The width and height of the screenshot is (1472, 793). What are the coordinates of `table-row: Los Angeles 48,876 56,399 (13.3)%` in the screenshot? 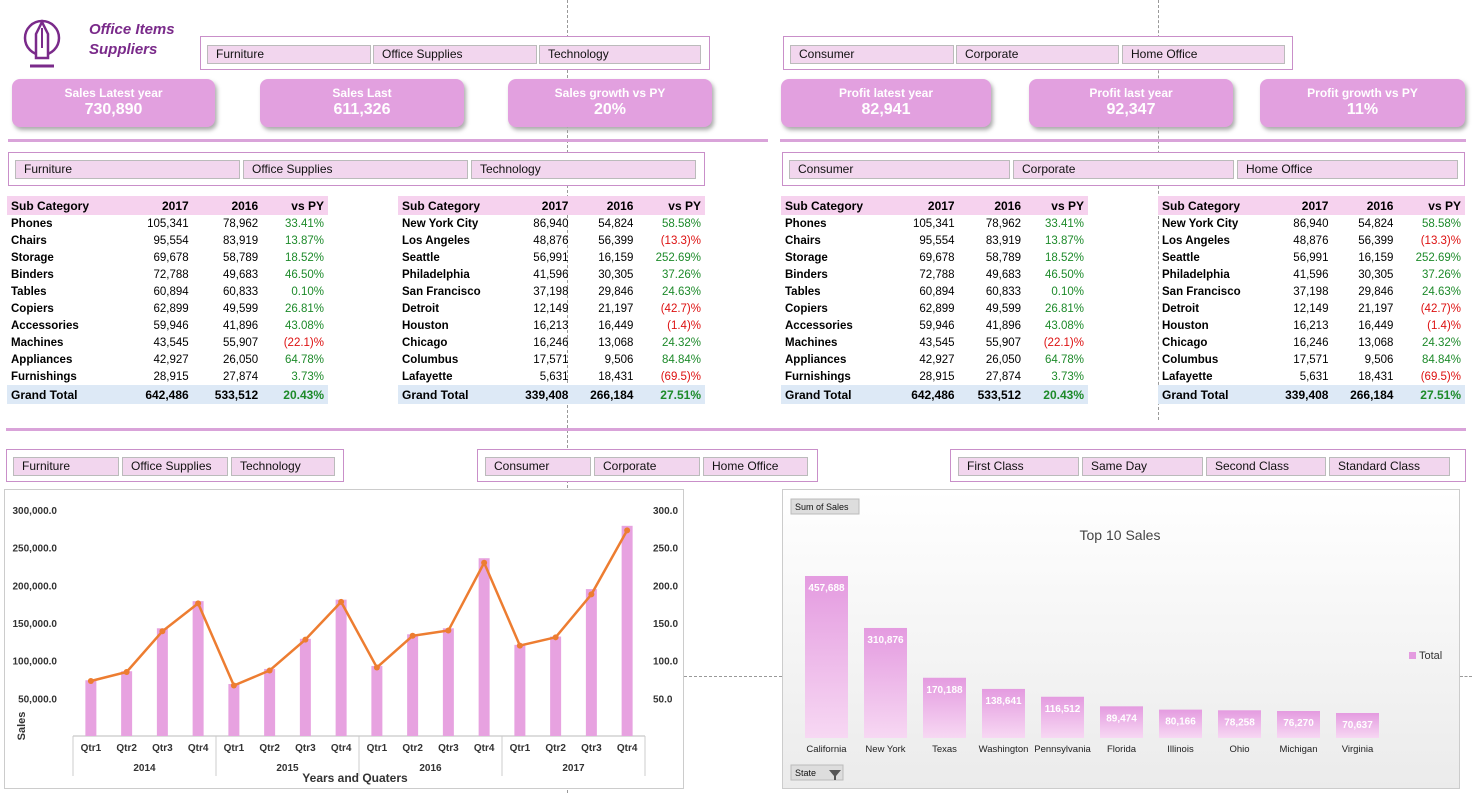 It's located at (1311, 240).